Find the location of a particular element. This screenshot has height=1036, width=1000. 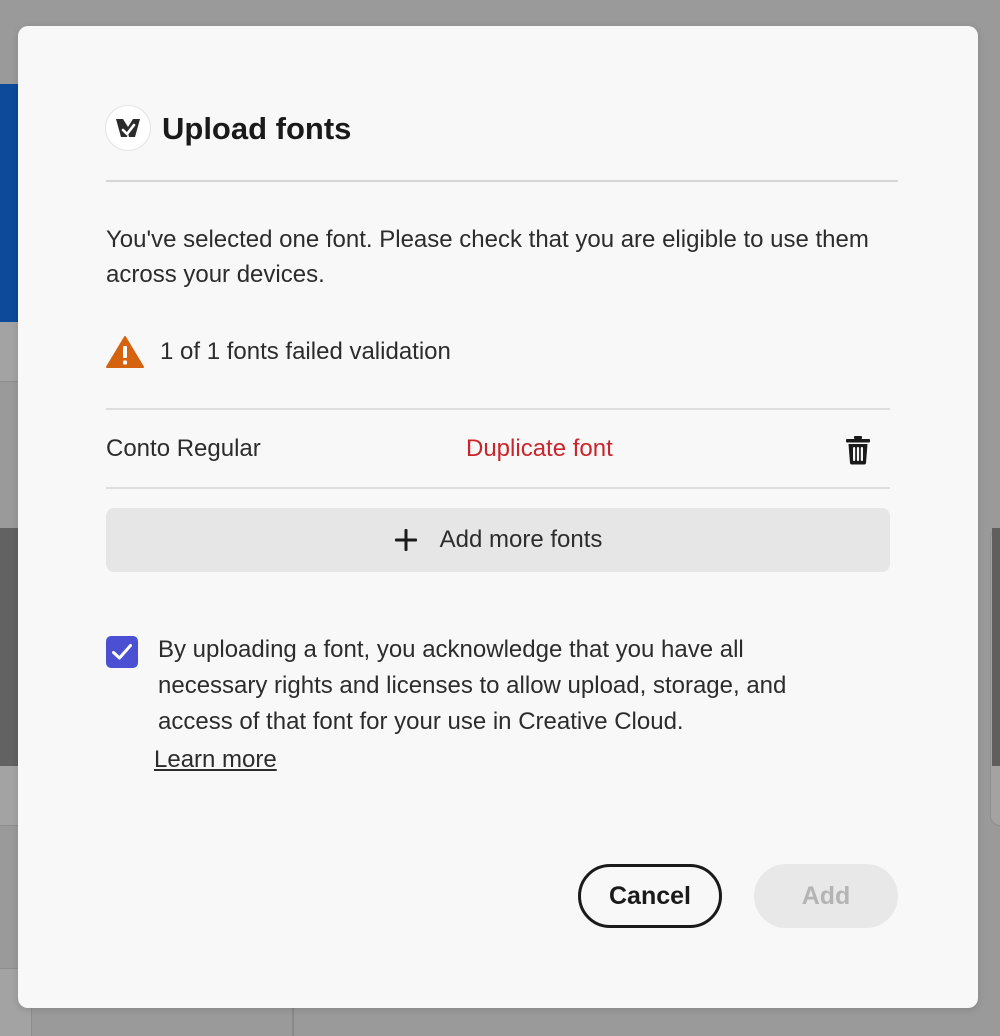

remove-font-button is located at coordinates (858, 450).